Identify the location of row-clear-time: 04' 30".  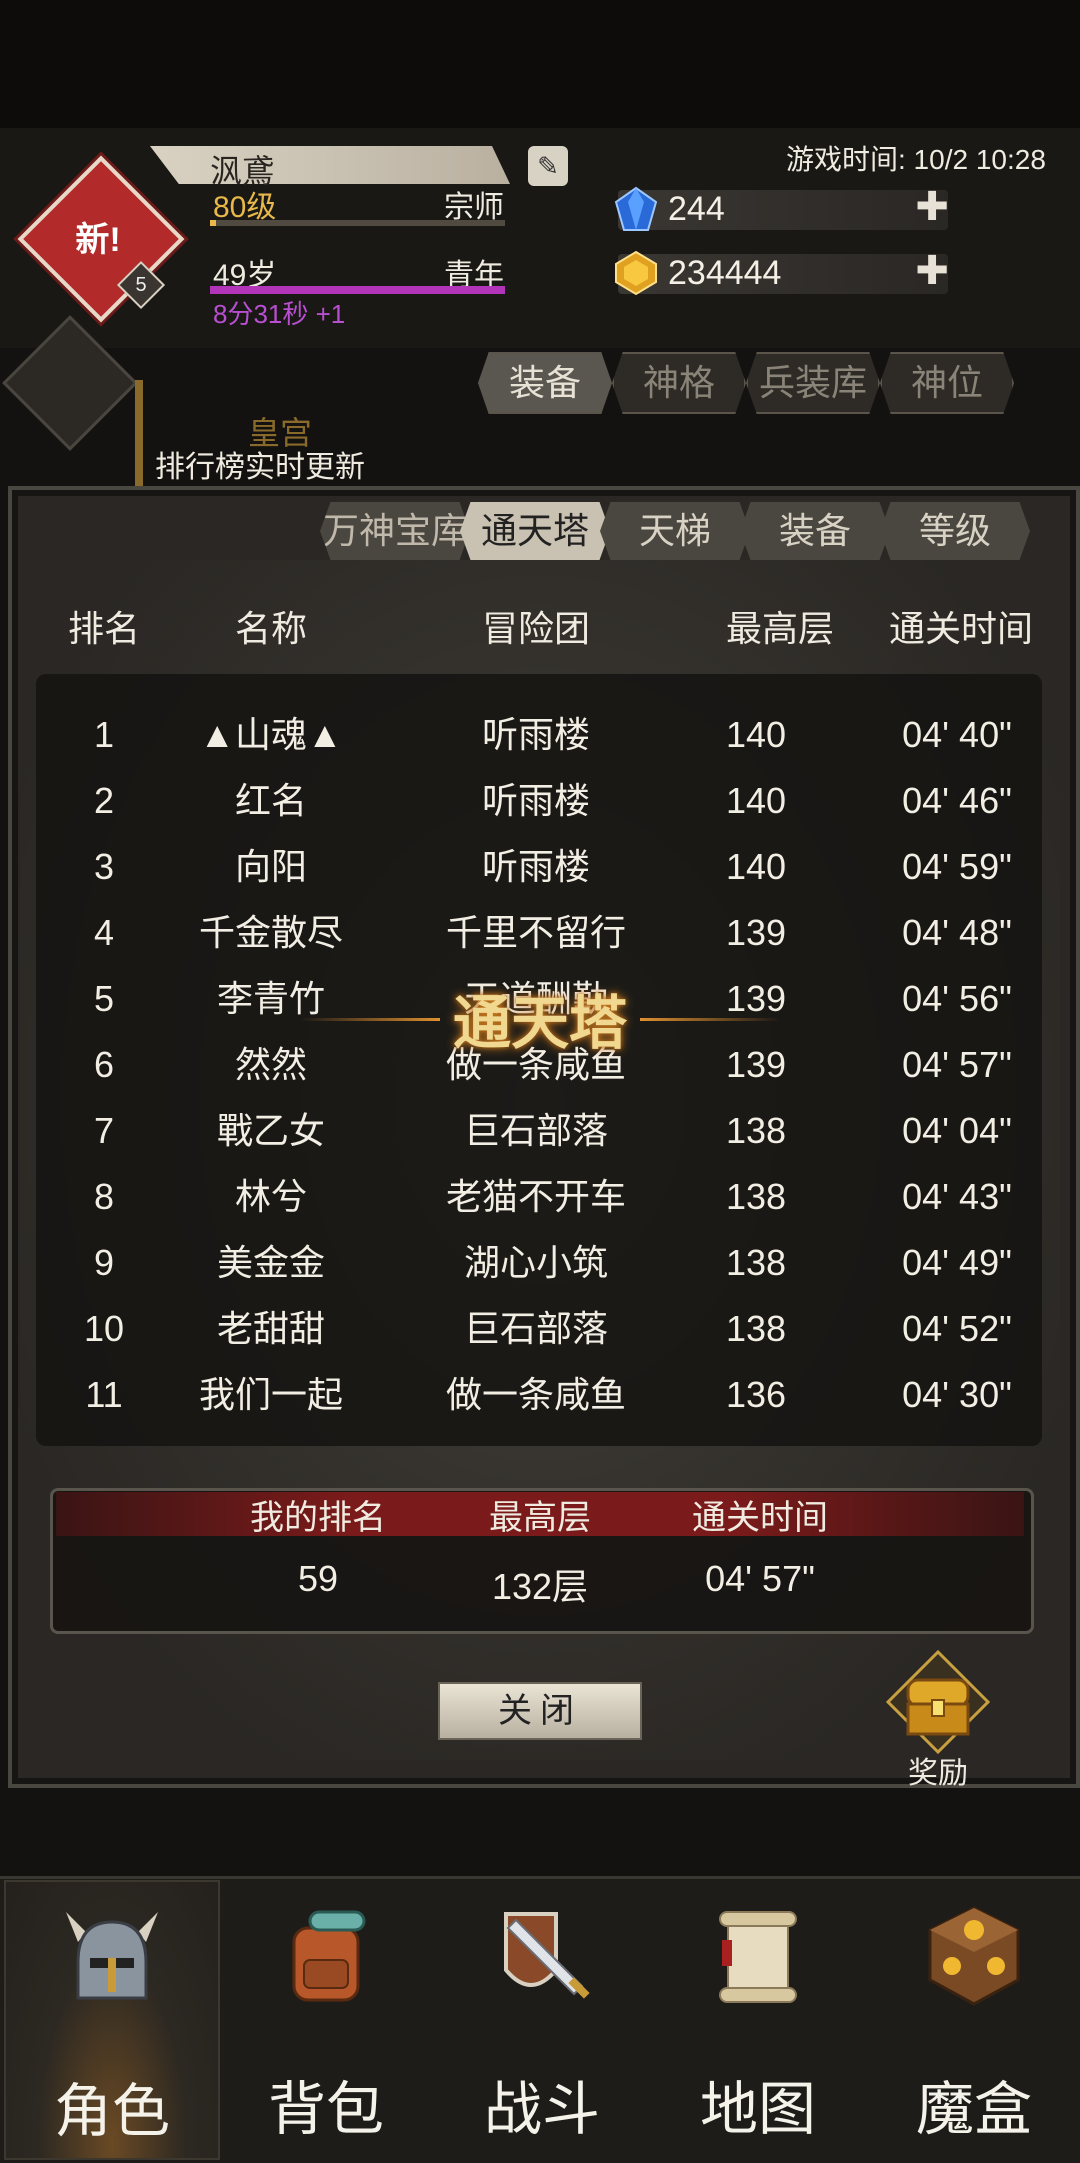
(957, 1394).